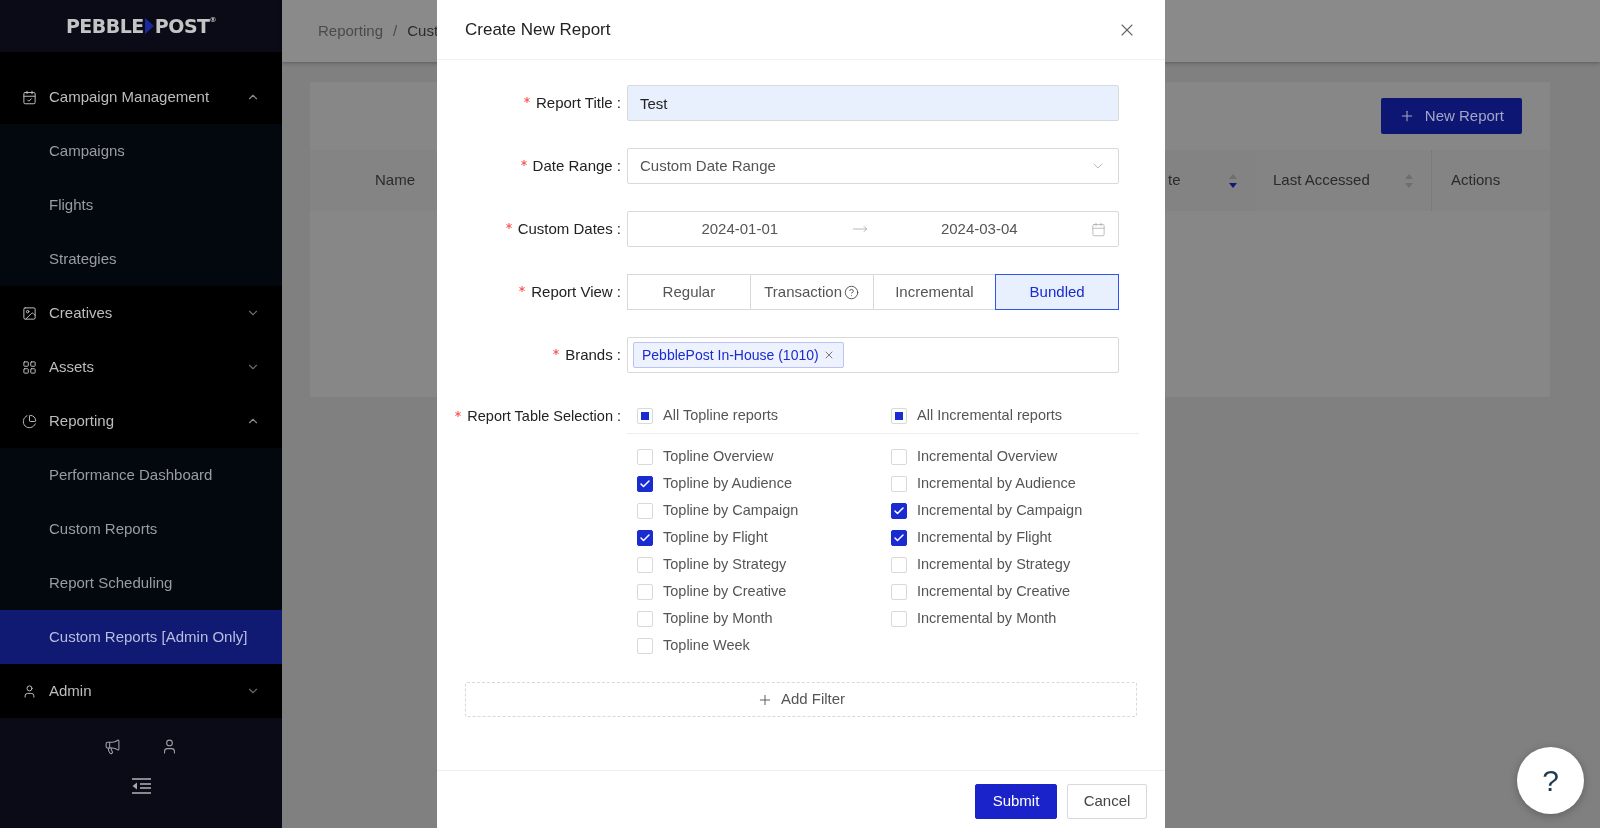 This screenshot has height=828, width=1600. What do you see at coordinates (81, 312) in the screenshot?
I see `menu-group-label: Creatives` at bounding box center [81, 312].